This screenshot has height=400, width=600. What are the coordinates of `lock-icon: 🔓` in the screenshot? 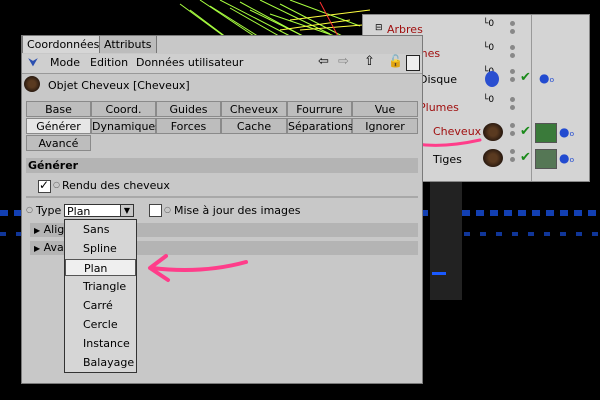 It's located at (395, 61).